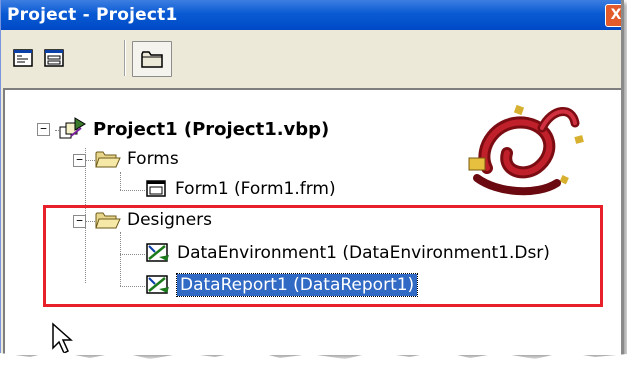 The image size is (627, 367). Describe the element at coordinates (157, 189) in the screenshot. I see `form-icon` at that location.